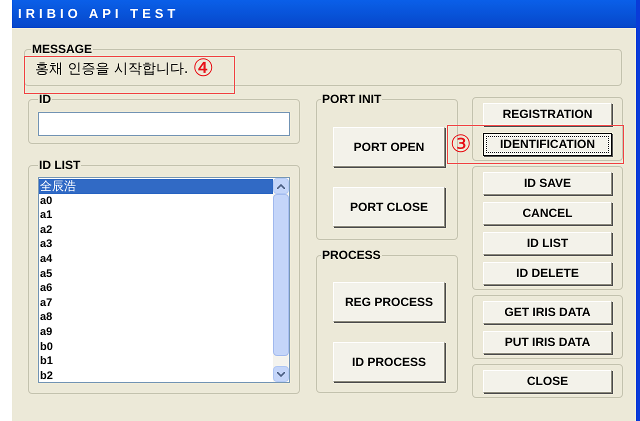  Describe the element at coordinates (547, 114) in the screenshot. I see `command-button: REGISTRATION` at that location.